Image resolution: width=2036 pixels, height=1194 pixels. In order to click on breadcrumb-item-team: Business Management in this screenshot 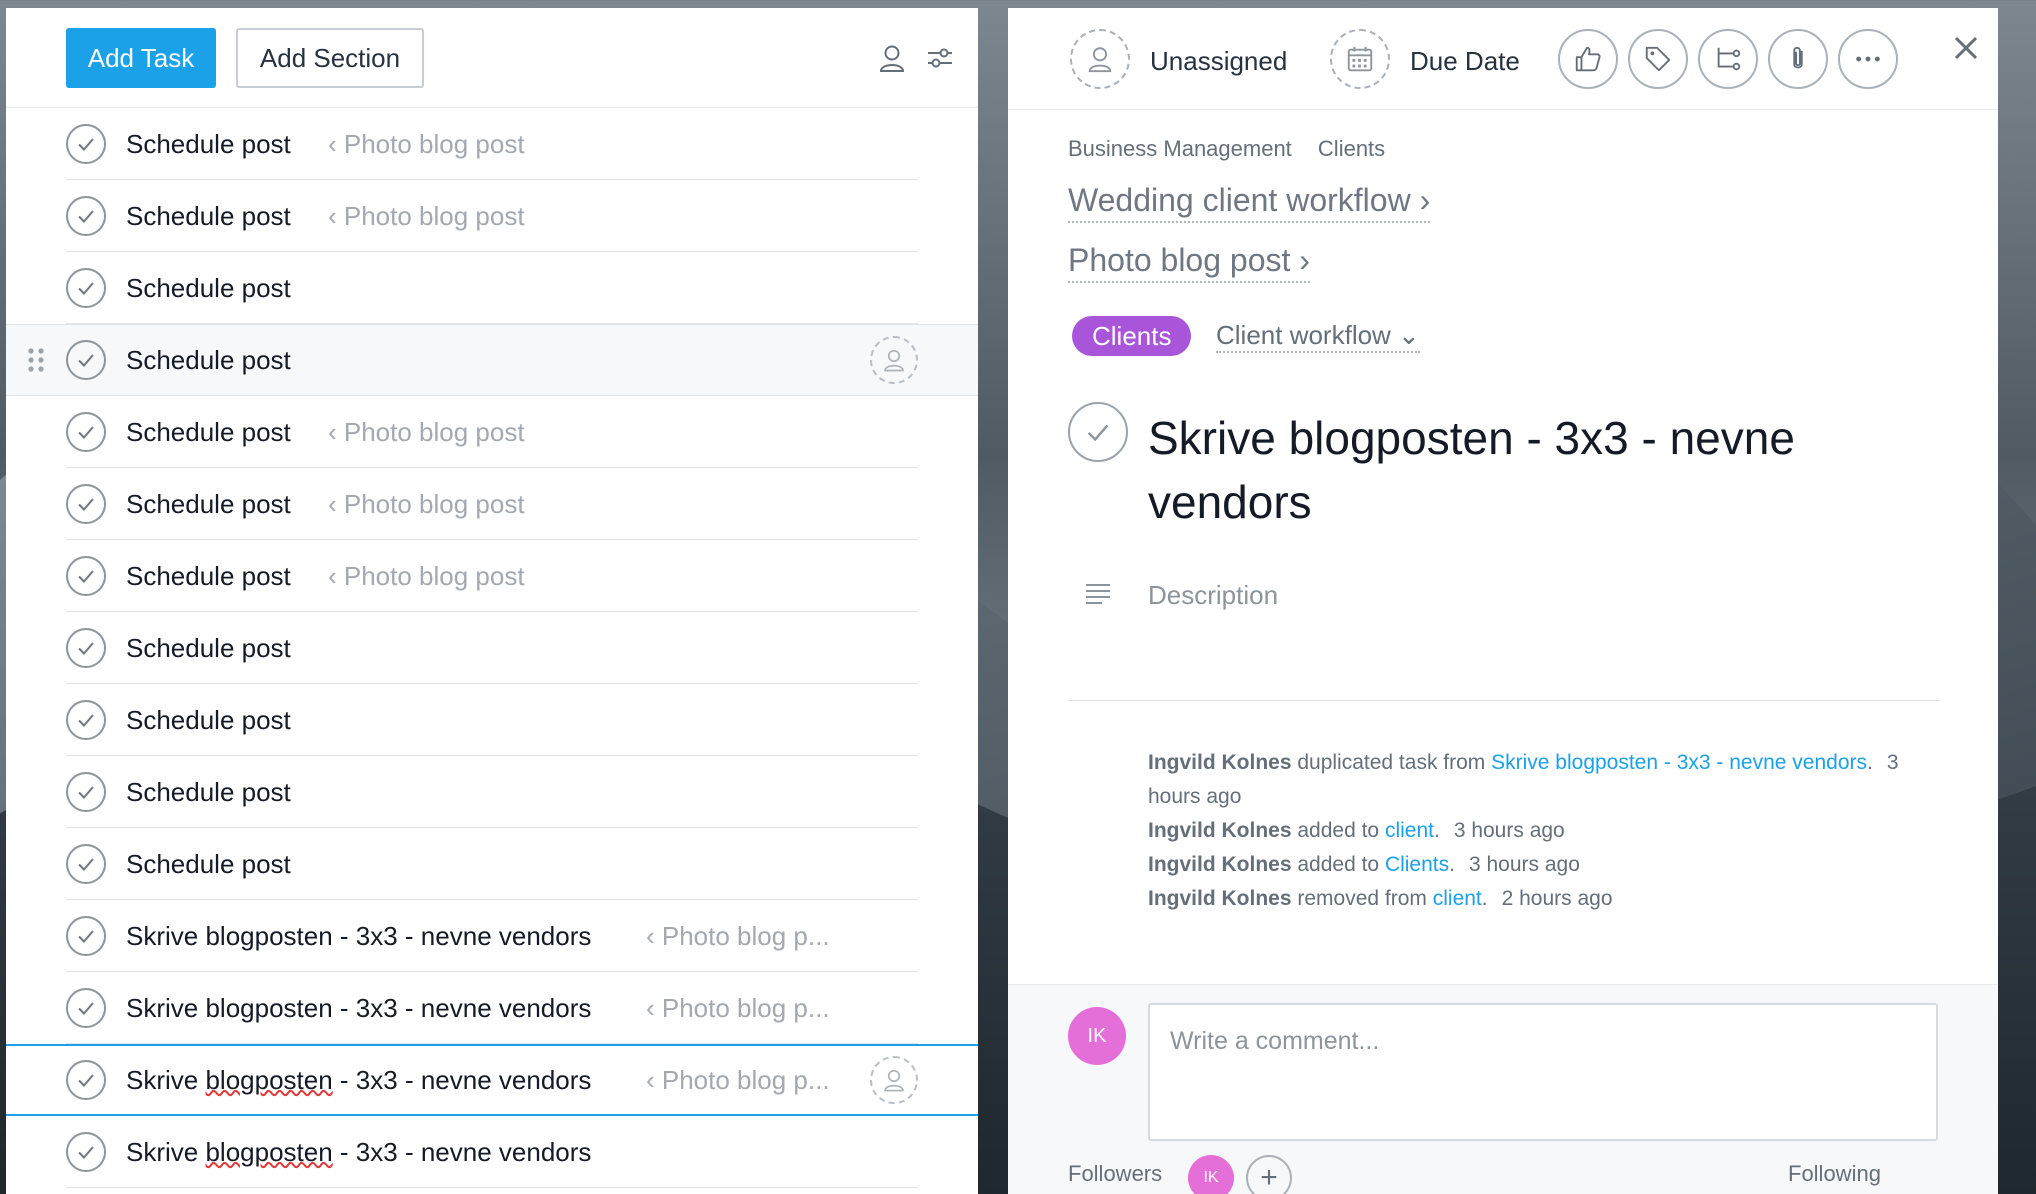, I will do `click(1180, 148)`.